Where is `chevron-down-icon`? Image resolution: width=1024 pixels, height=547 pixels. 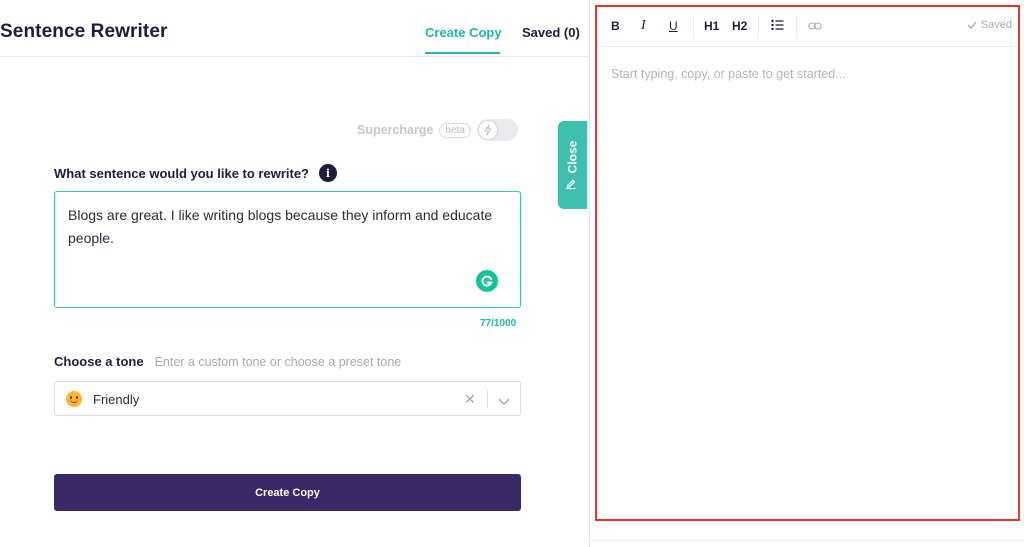
chevron-down-icon is located at coordinates (504, 402).